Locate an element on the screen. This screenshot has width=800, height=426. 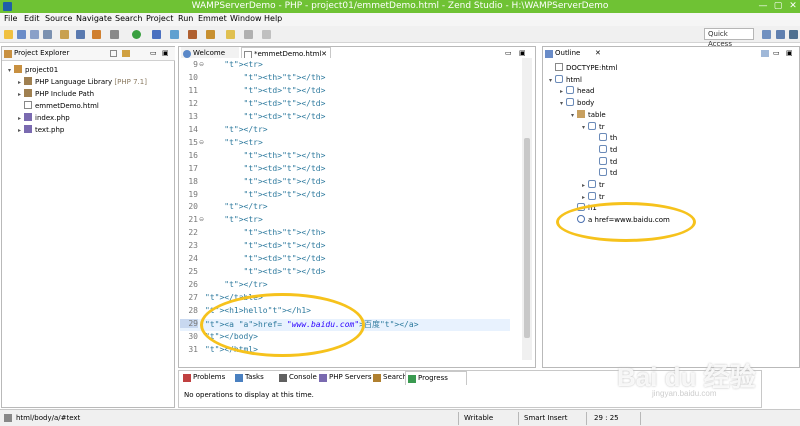
php-perspective-icon is located at coordinates (780, 34).